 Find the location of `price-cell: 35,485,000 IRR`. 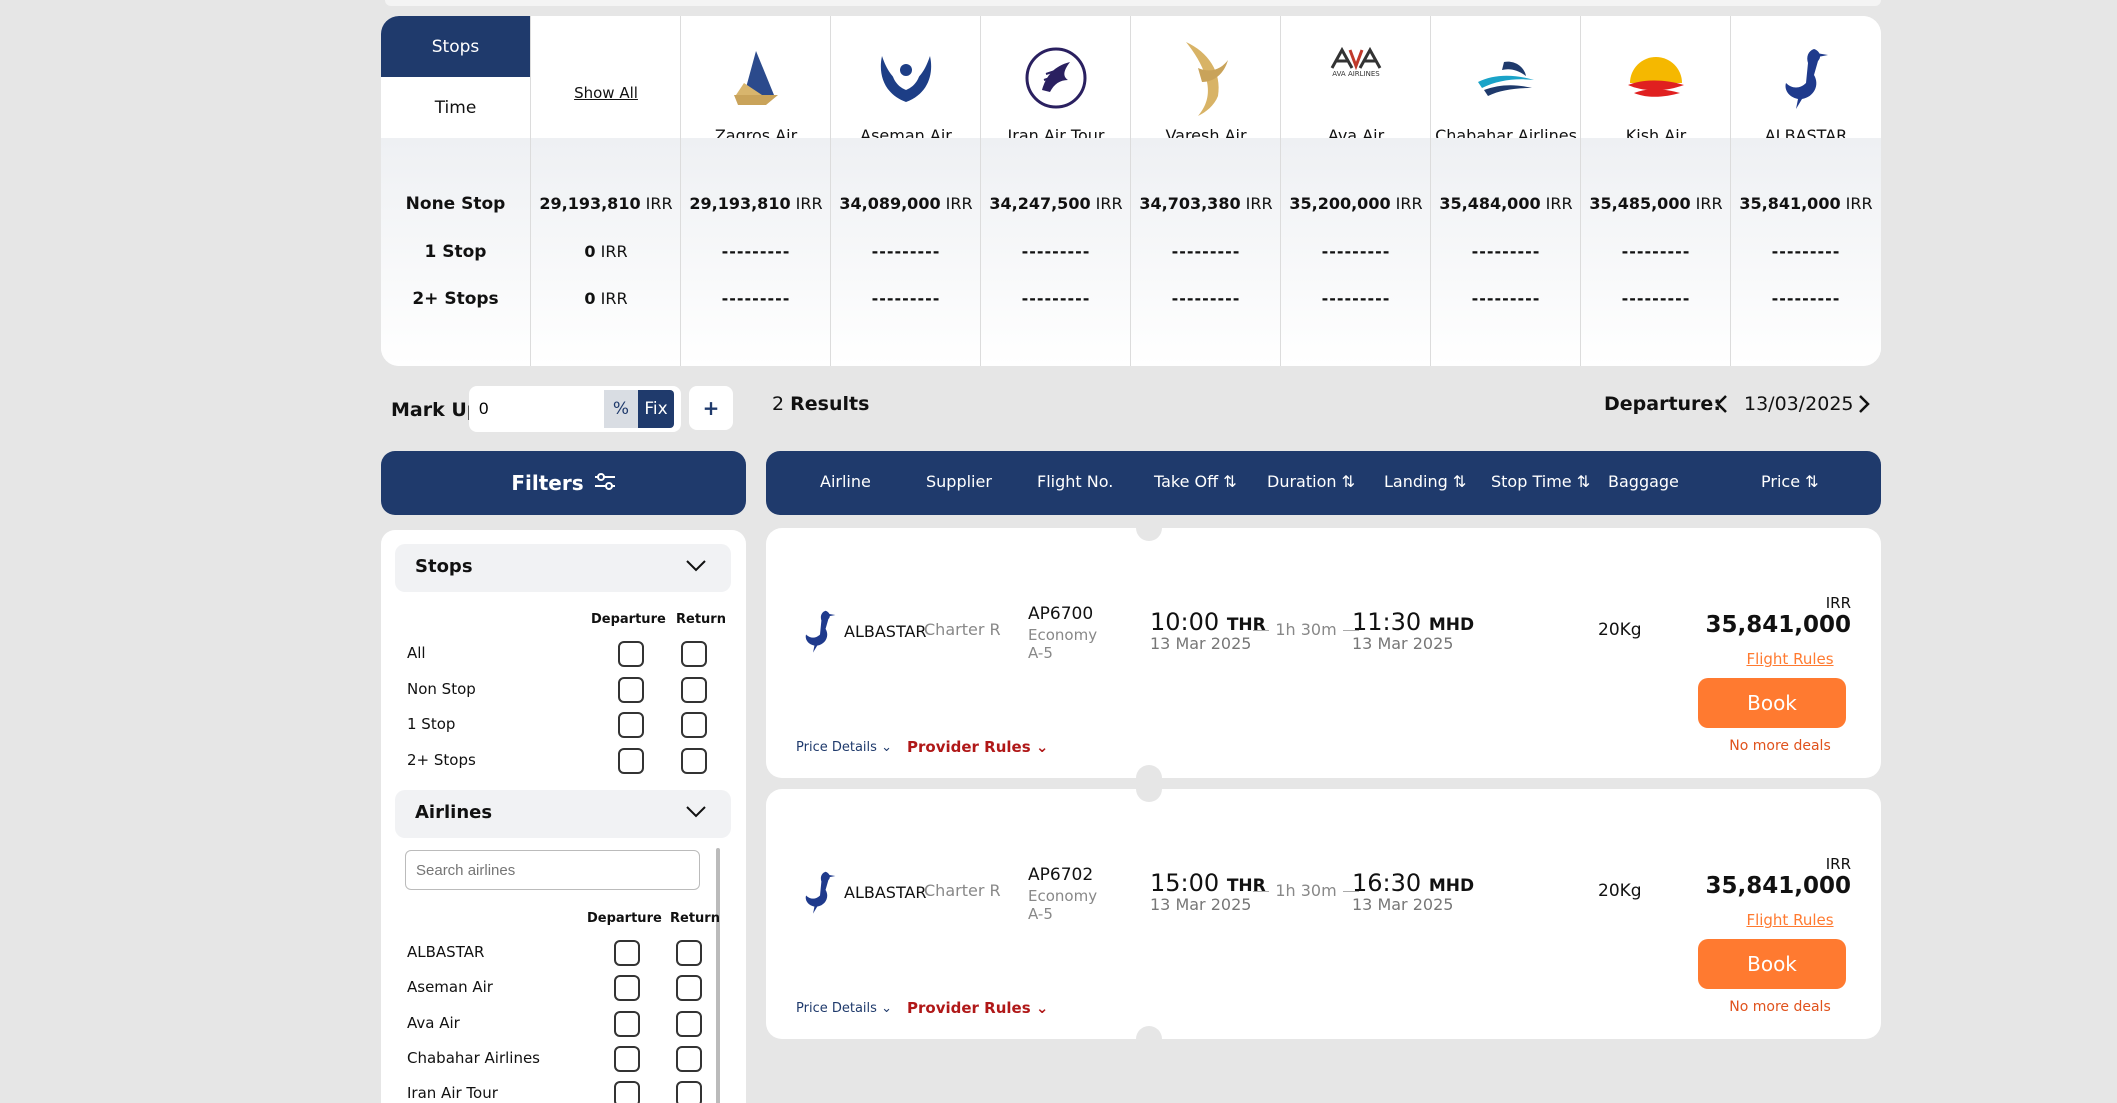

price-cell: 35,485,000 IRR is located at coordinates (1656, 203).